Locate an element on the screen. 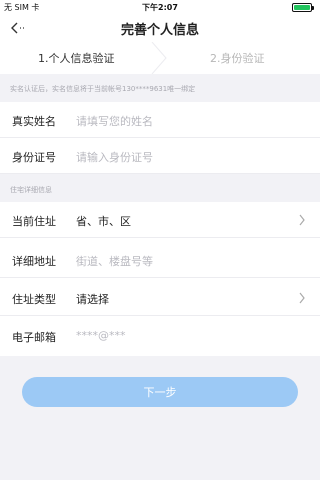 This screenshot has width=320, height=480. next-step-button: 下一步 is located at coordinates (160, 392).